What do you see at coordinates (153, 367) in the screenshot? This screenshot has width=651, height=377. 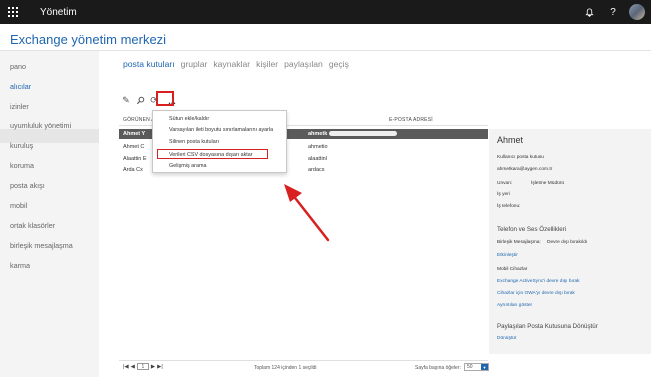 I see `next-page-icon: ▶` at bounding box center [153, 367].